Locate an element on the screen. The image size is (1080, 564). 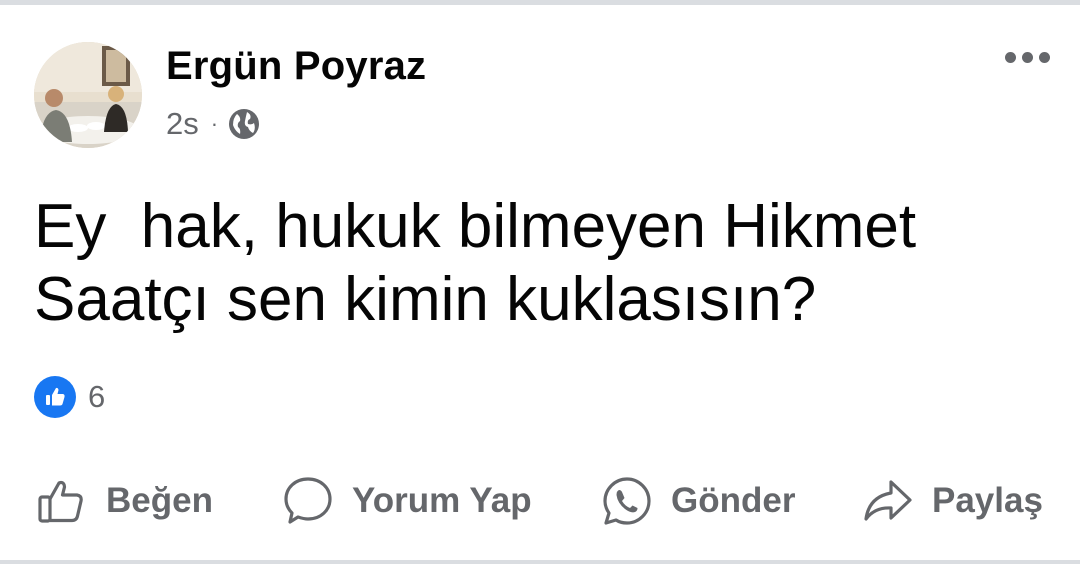
like-button: Beğen is located at coordinates (124, 501).